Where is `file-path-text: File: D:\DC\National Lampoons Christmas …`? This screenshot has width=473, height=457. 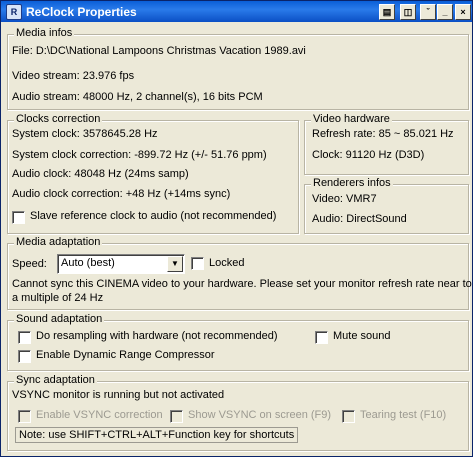
file-path-text: File: D:\DC\National Lampoons Christmas … is located at coordinates (159, 51).